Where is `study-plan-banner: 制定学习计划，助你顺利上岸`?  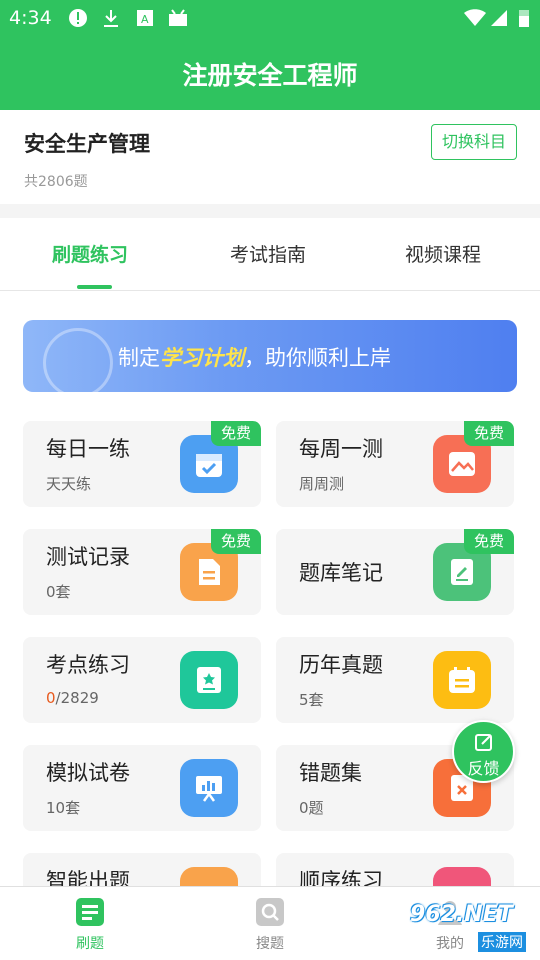 study-plan-banner: 制定学习计划，助你顺利上岸 is located at coordinates (270, 356).